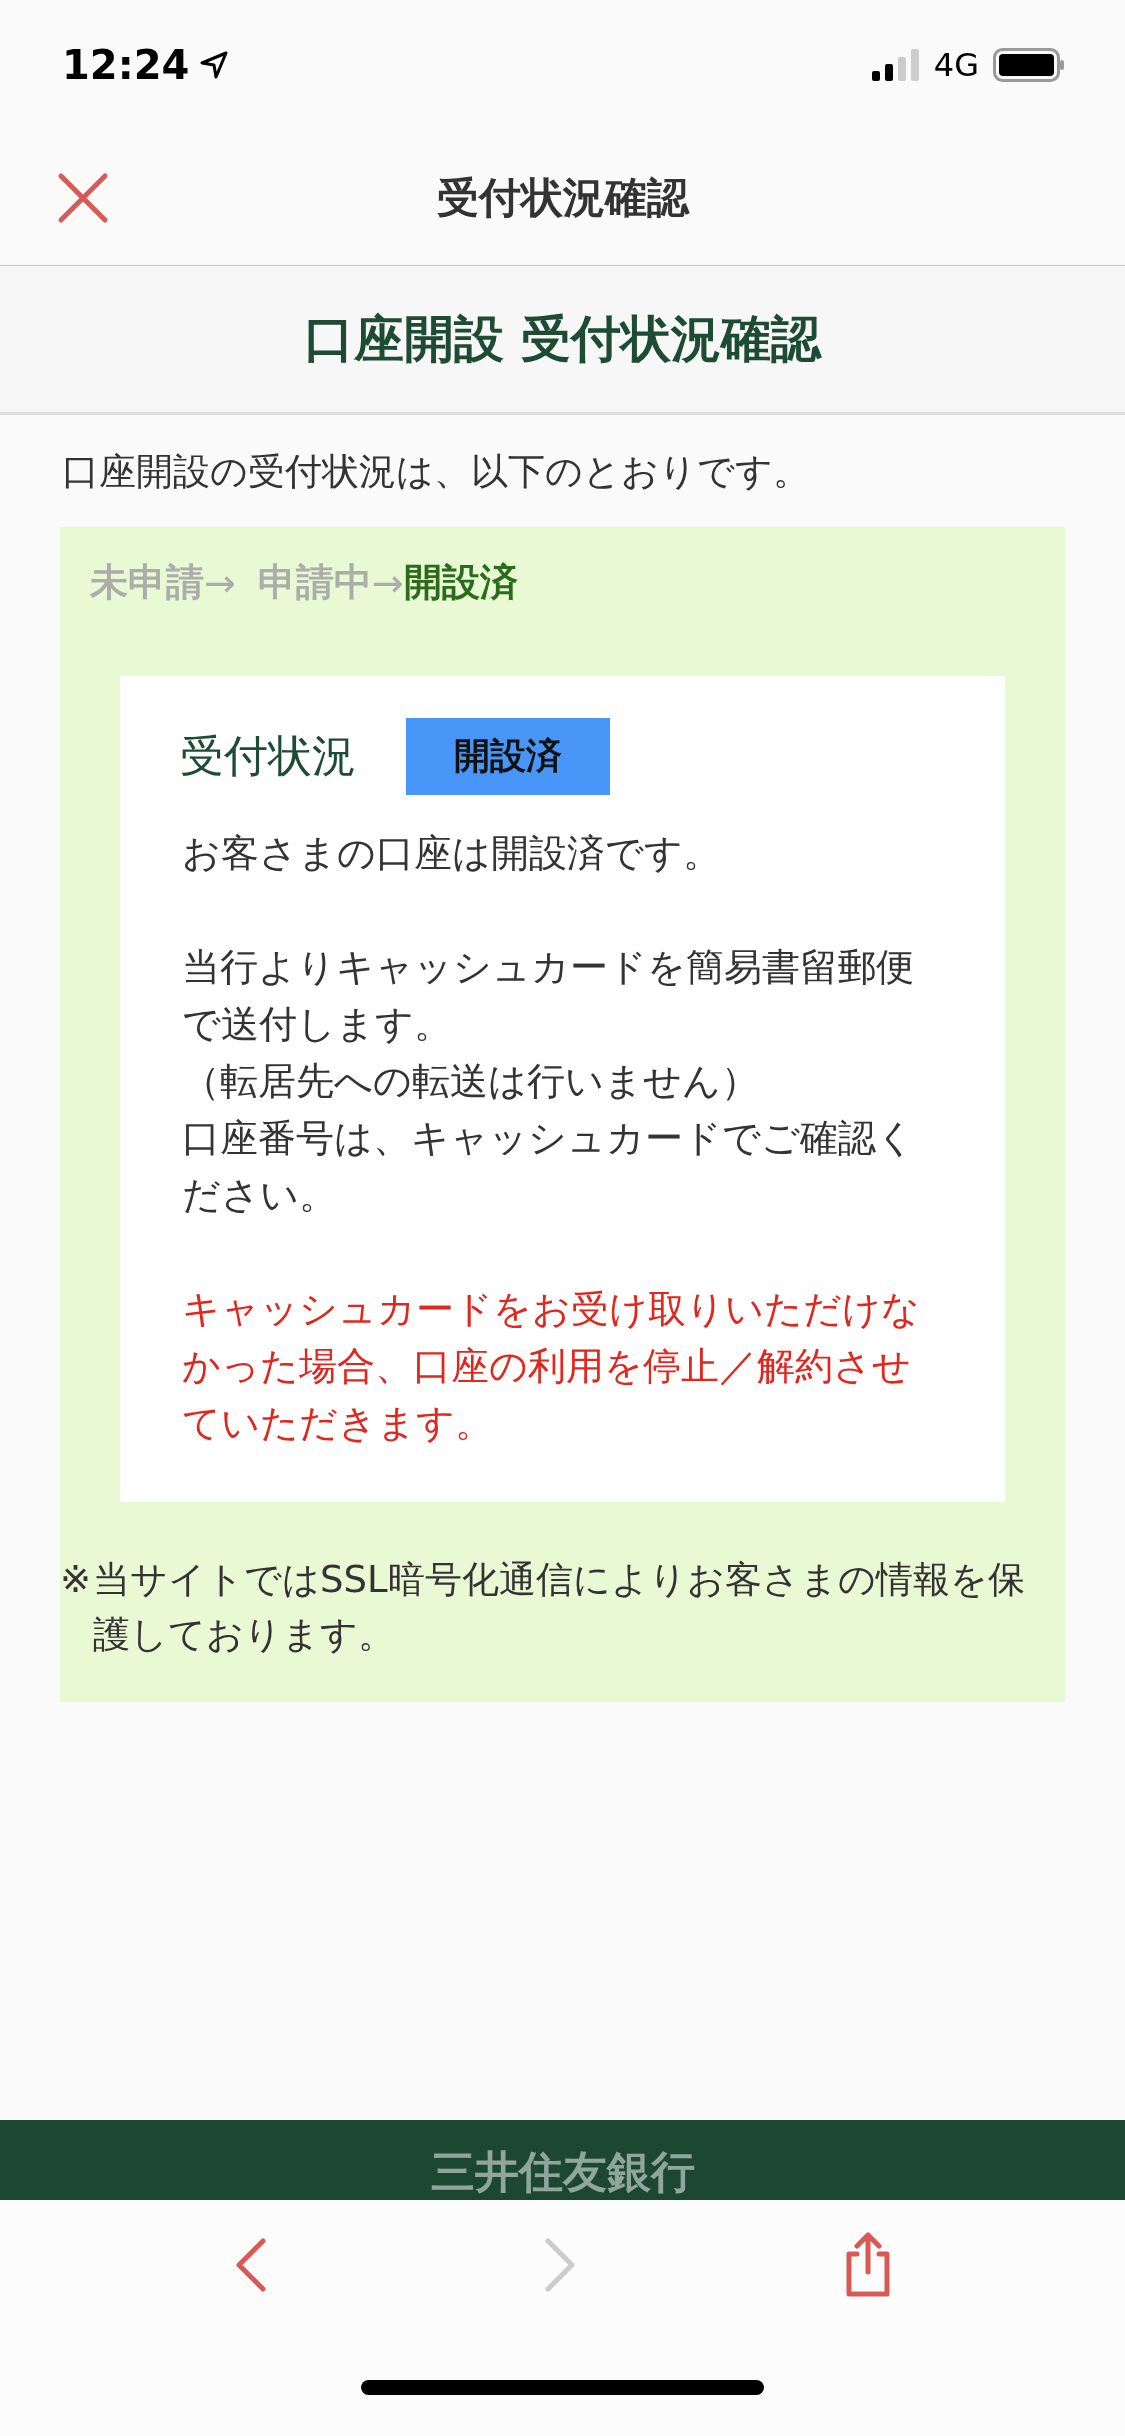  Describe the element at coordinates (1029, 65) in the screenshot. I see `battery-icon` at that location.